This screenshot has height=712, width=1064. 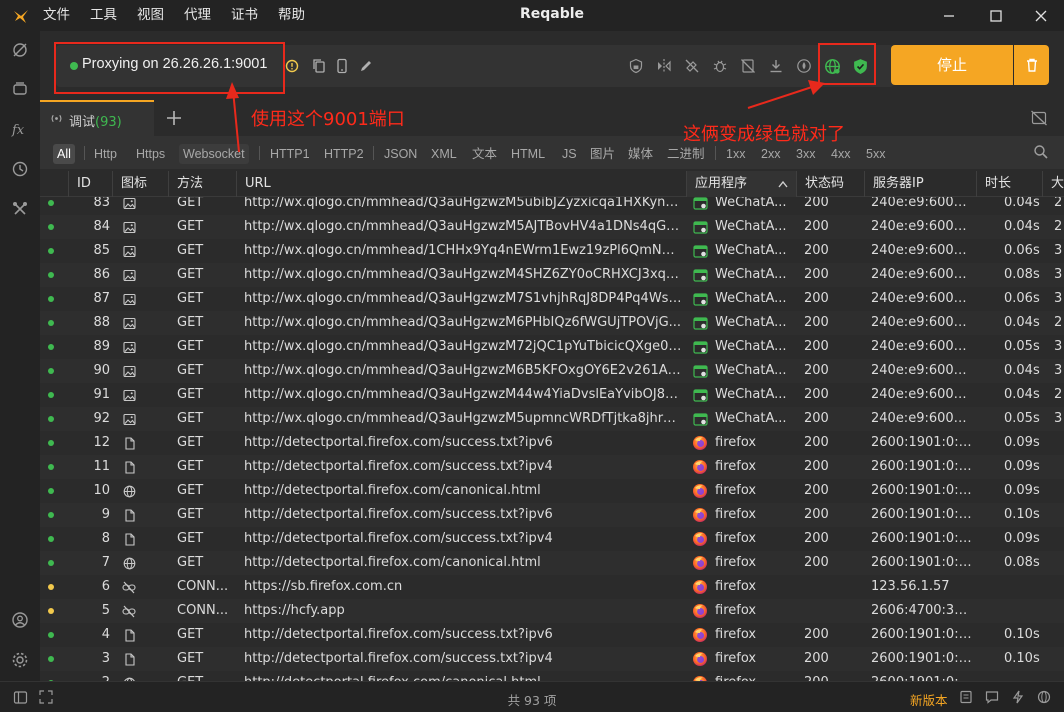 What do you see at coordinates (461, 184) in the screenshot?
I see `column-url: URL` at bounding box center [461, 184].